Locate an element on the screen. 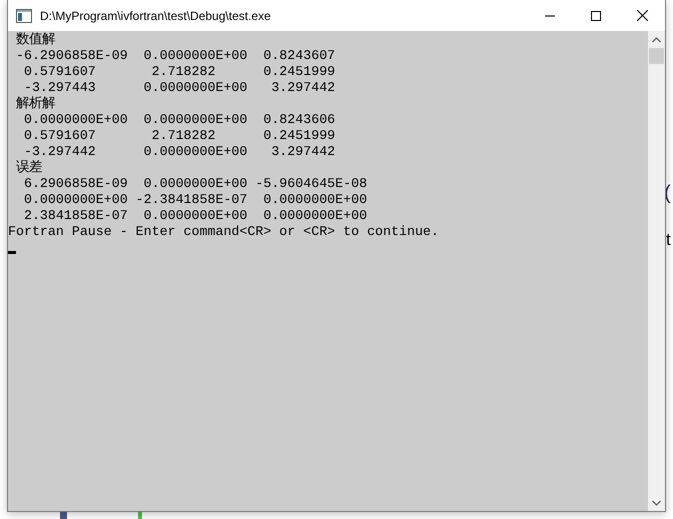 Image resolution: width=673 pixels, height=519 pixels. text-cursor is located at coordinates (12, 252).